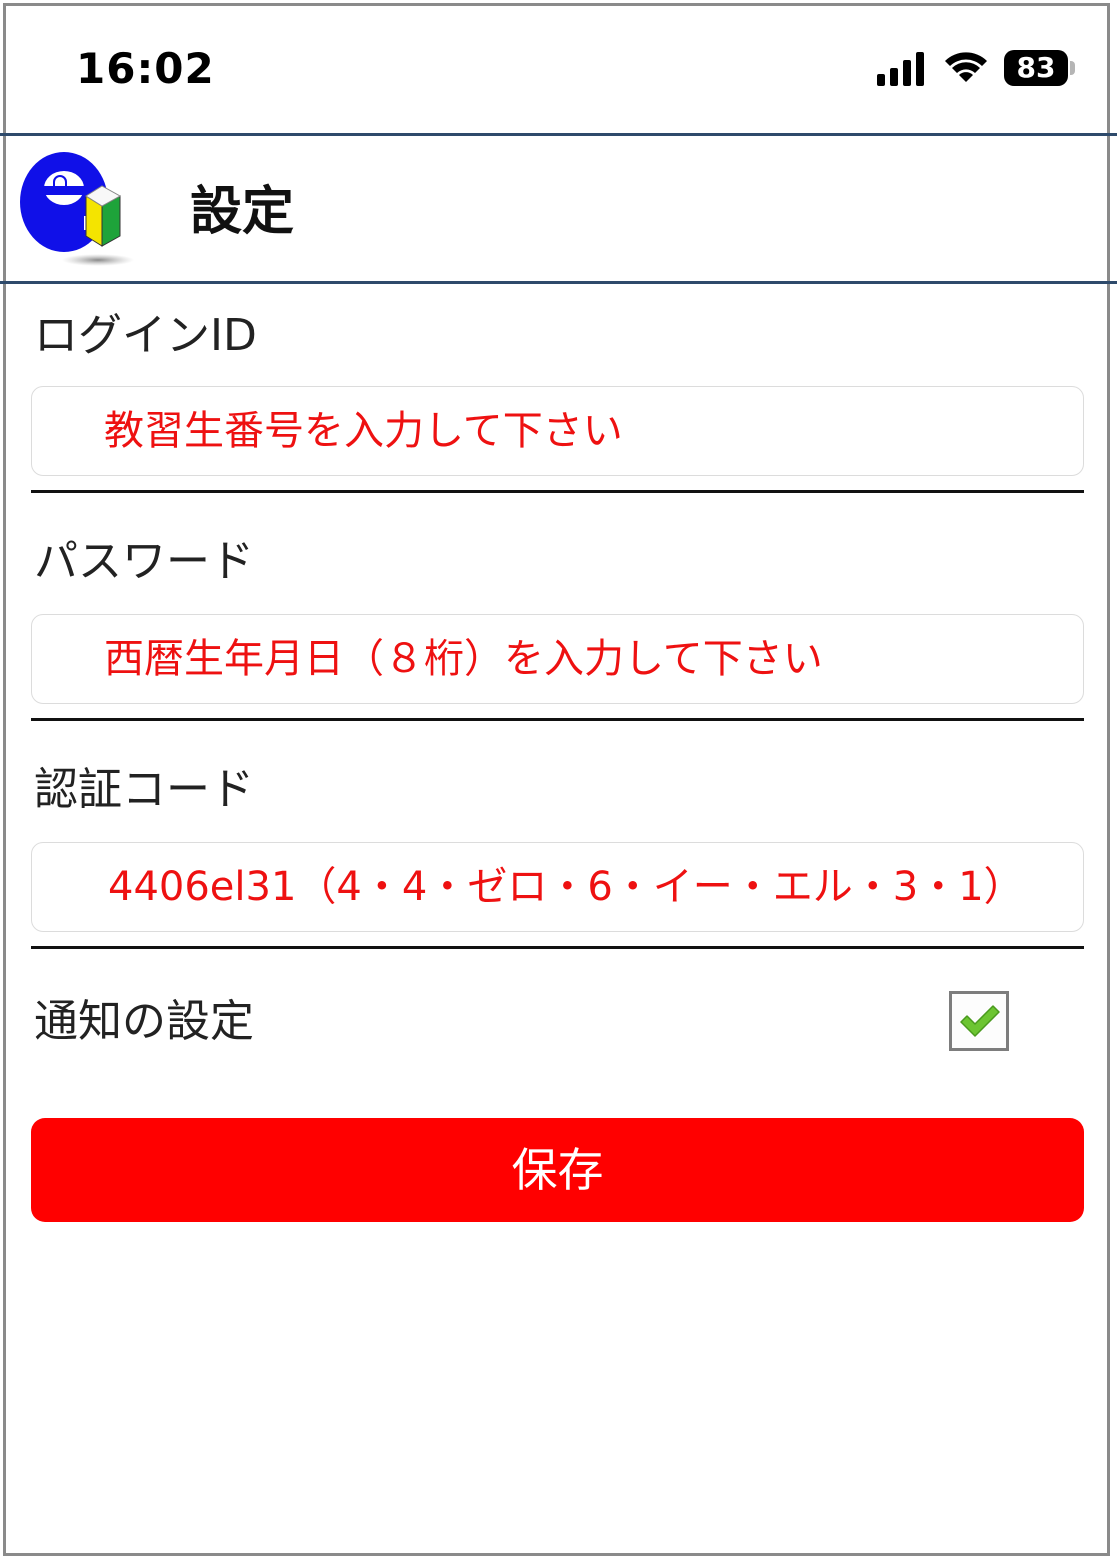 The image size is (1117, 1565). What do you see at coordinates (1036, 68) in the screenshot?
I see `battery-level: 83` at bounding box center [1036, 68].